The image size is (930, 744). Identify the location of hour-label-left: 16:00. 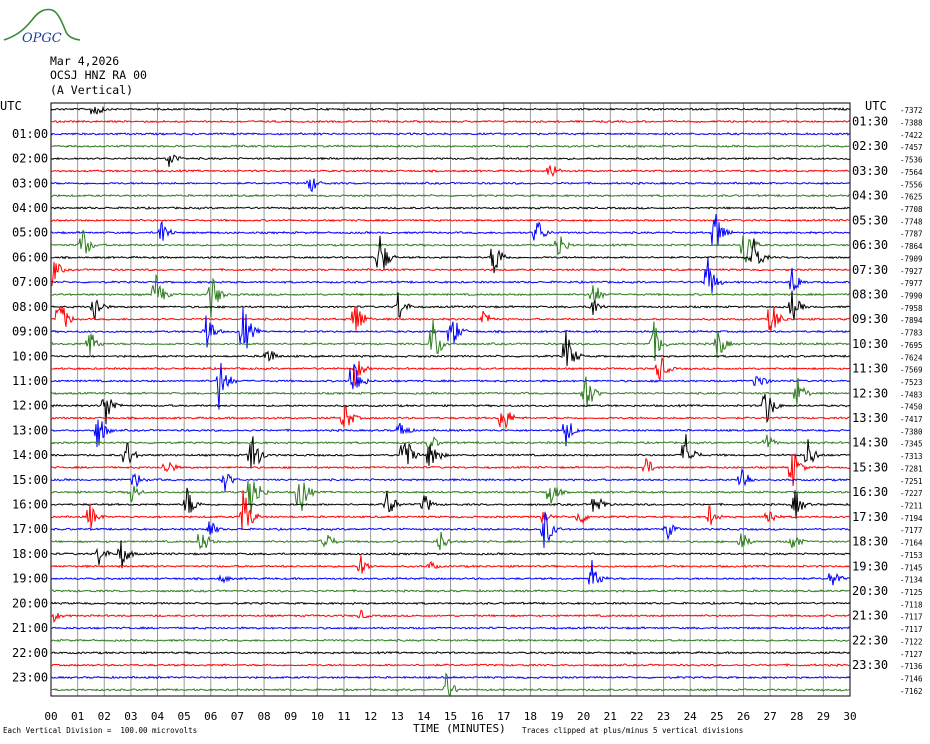
(30, 505).